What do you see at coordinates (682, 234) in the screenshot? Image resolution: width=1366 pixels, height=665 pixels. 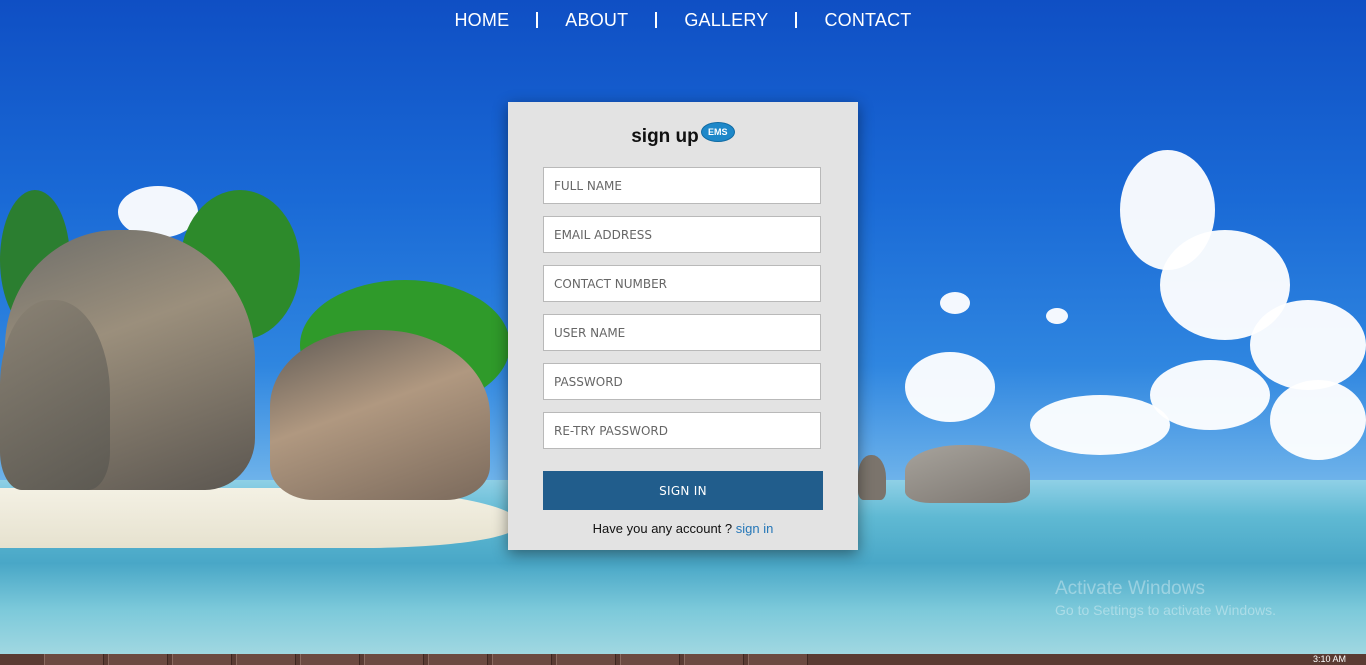 I see `email-field` at bounding box center [682, 234].